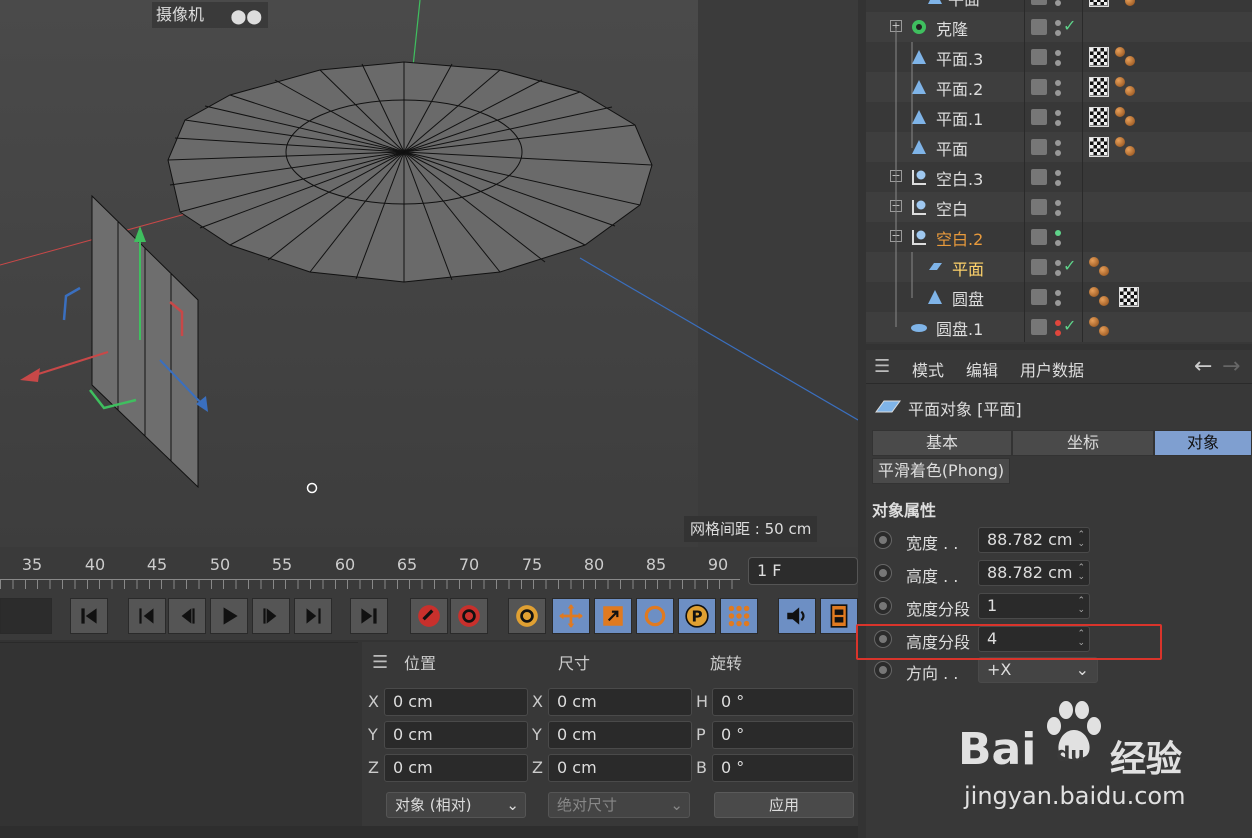 The width and height of the screenshot is (1252, 838). I want to click on collapse-icon: −, so click(896, 236).